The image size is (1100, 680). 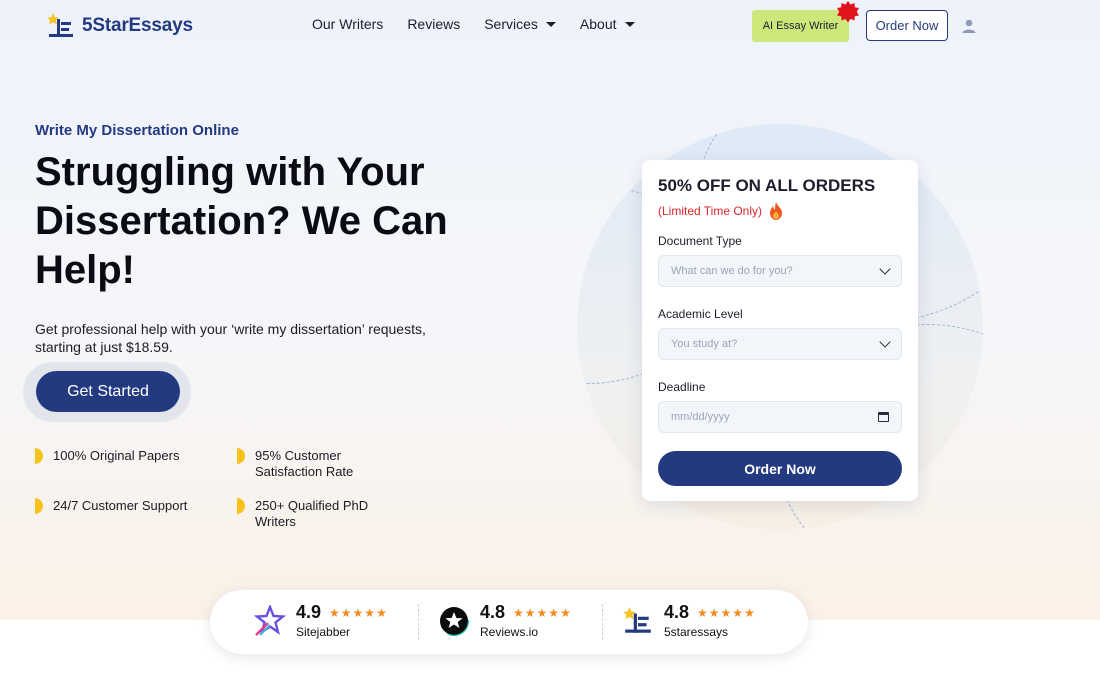 What do you see at coordinates (323, 632) in the screenshot?
I see `rating-name: Sitejabber` at bounding box center [323, 632].